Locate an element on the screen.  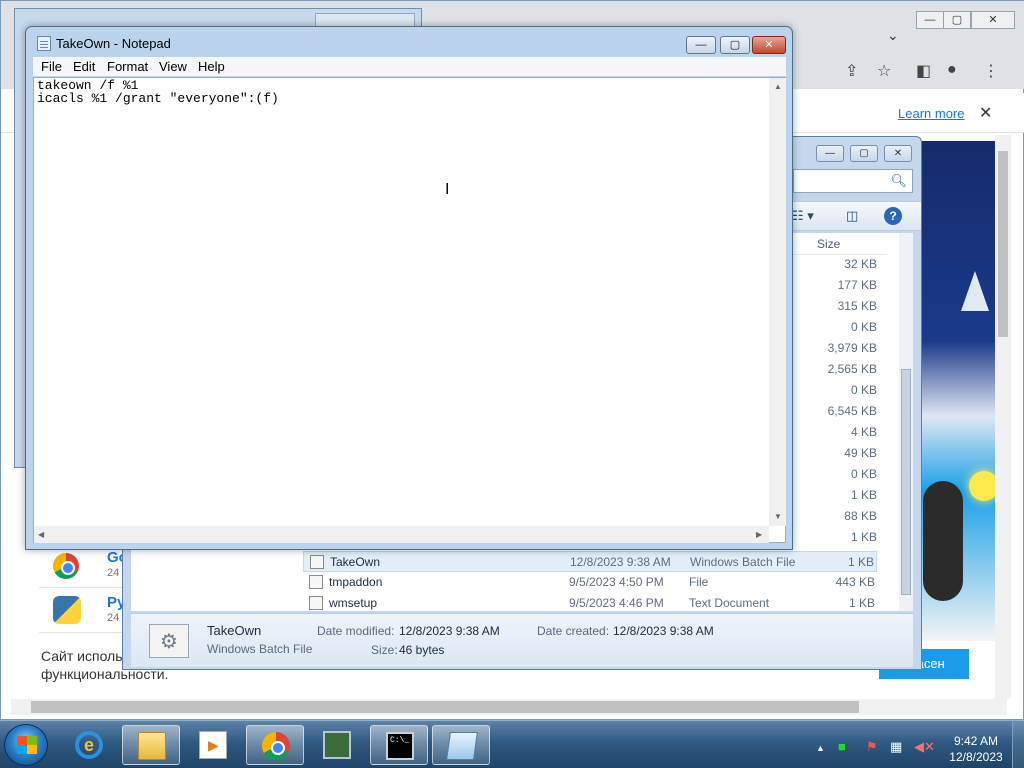
horizontal-scroll-thumb is located at coordinates (445, 707).